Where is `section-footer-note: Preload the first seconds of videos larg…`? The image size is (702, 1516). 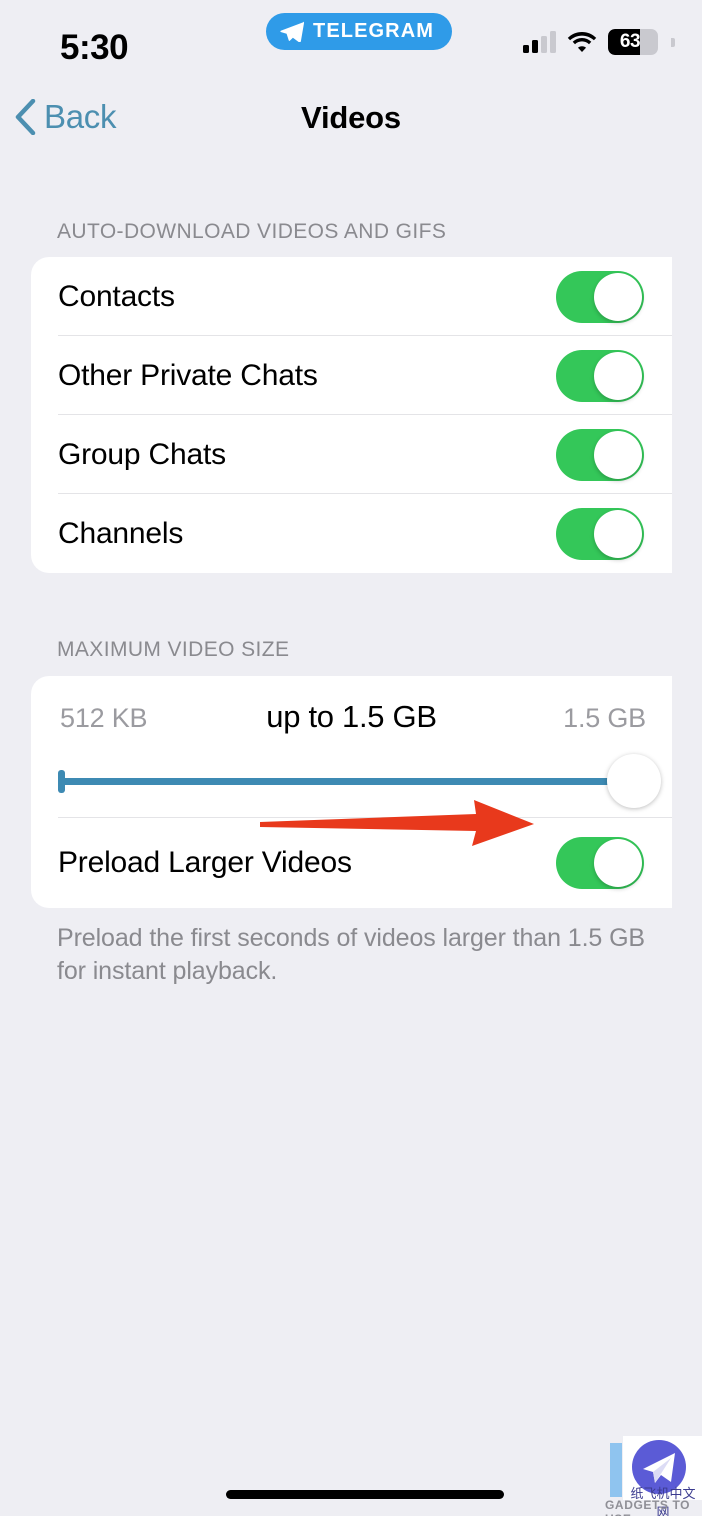
section-footer-note: Preload the first seconds of videos larg… is located at coordinates (351, 955).